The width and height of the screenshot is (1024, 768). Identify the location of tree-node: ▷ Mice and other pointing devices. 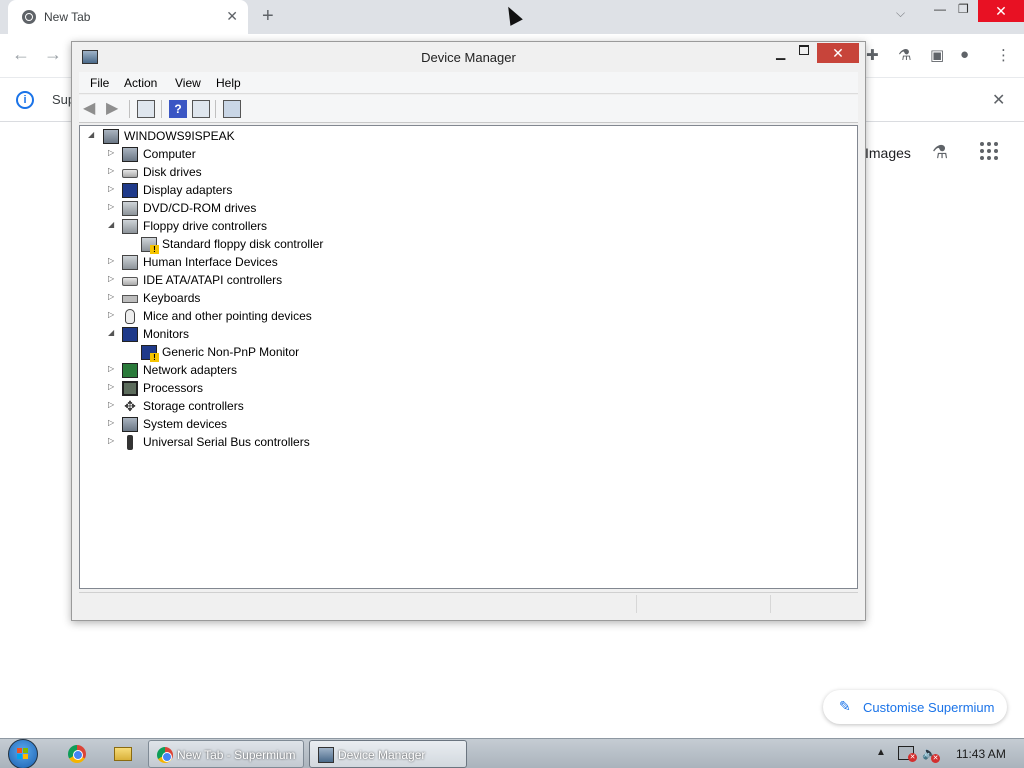
(280, 317).